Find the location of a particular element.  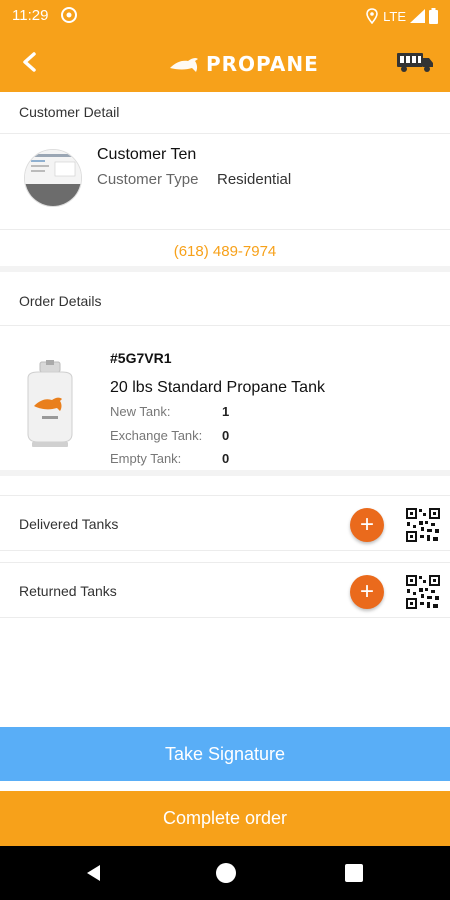

status-bar: 11:29 LTE is located at coordinates (225, 16).